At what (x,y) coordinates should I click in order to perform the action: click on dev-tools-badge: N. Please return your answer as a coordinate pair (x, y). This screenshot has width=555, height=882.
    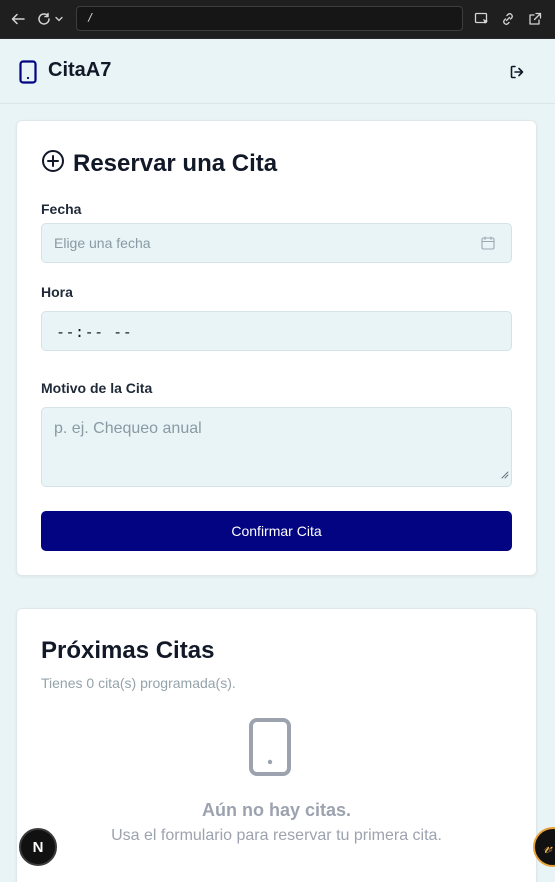
    Looking at the image, I should click on (38, 847).